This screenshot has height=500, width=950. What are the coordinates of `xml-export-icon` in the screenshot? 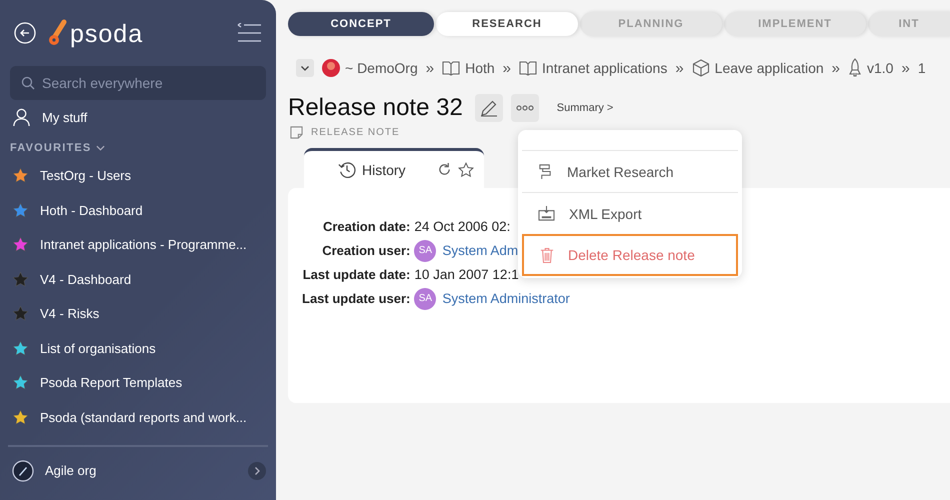 It's located at (546, 213).